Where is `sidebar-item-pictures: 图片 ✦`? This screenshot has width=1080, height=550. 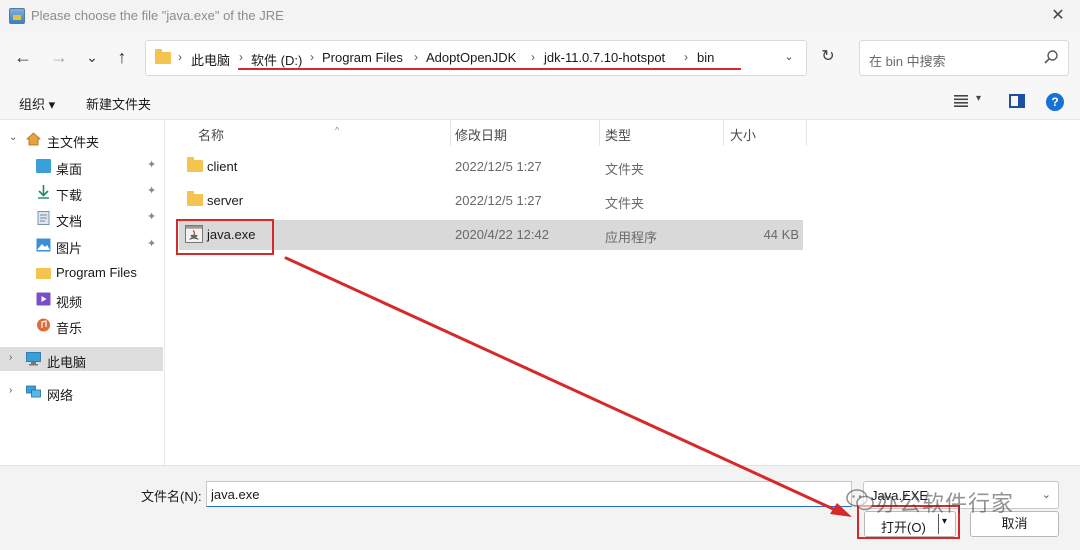 sidebar-item-pictures: 图片 ✦ is located at coordinates (81, 245).